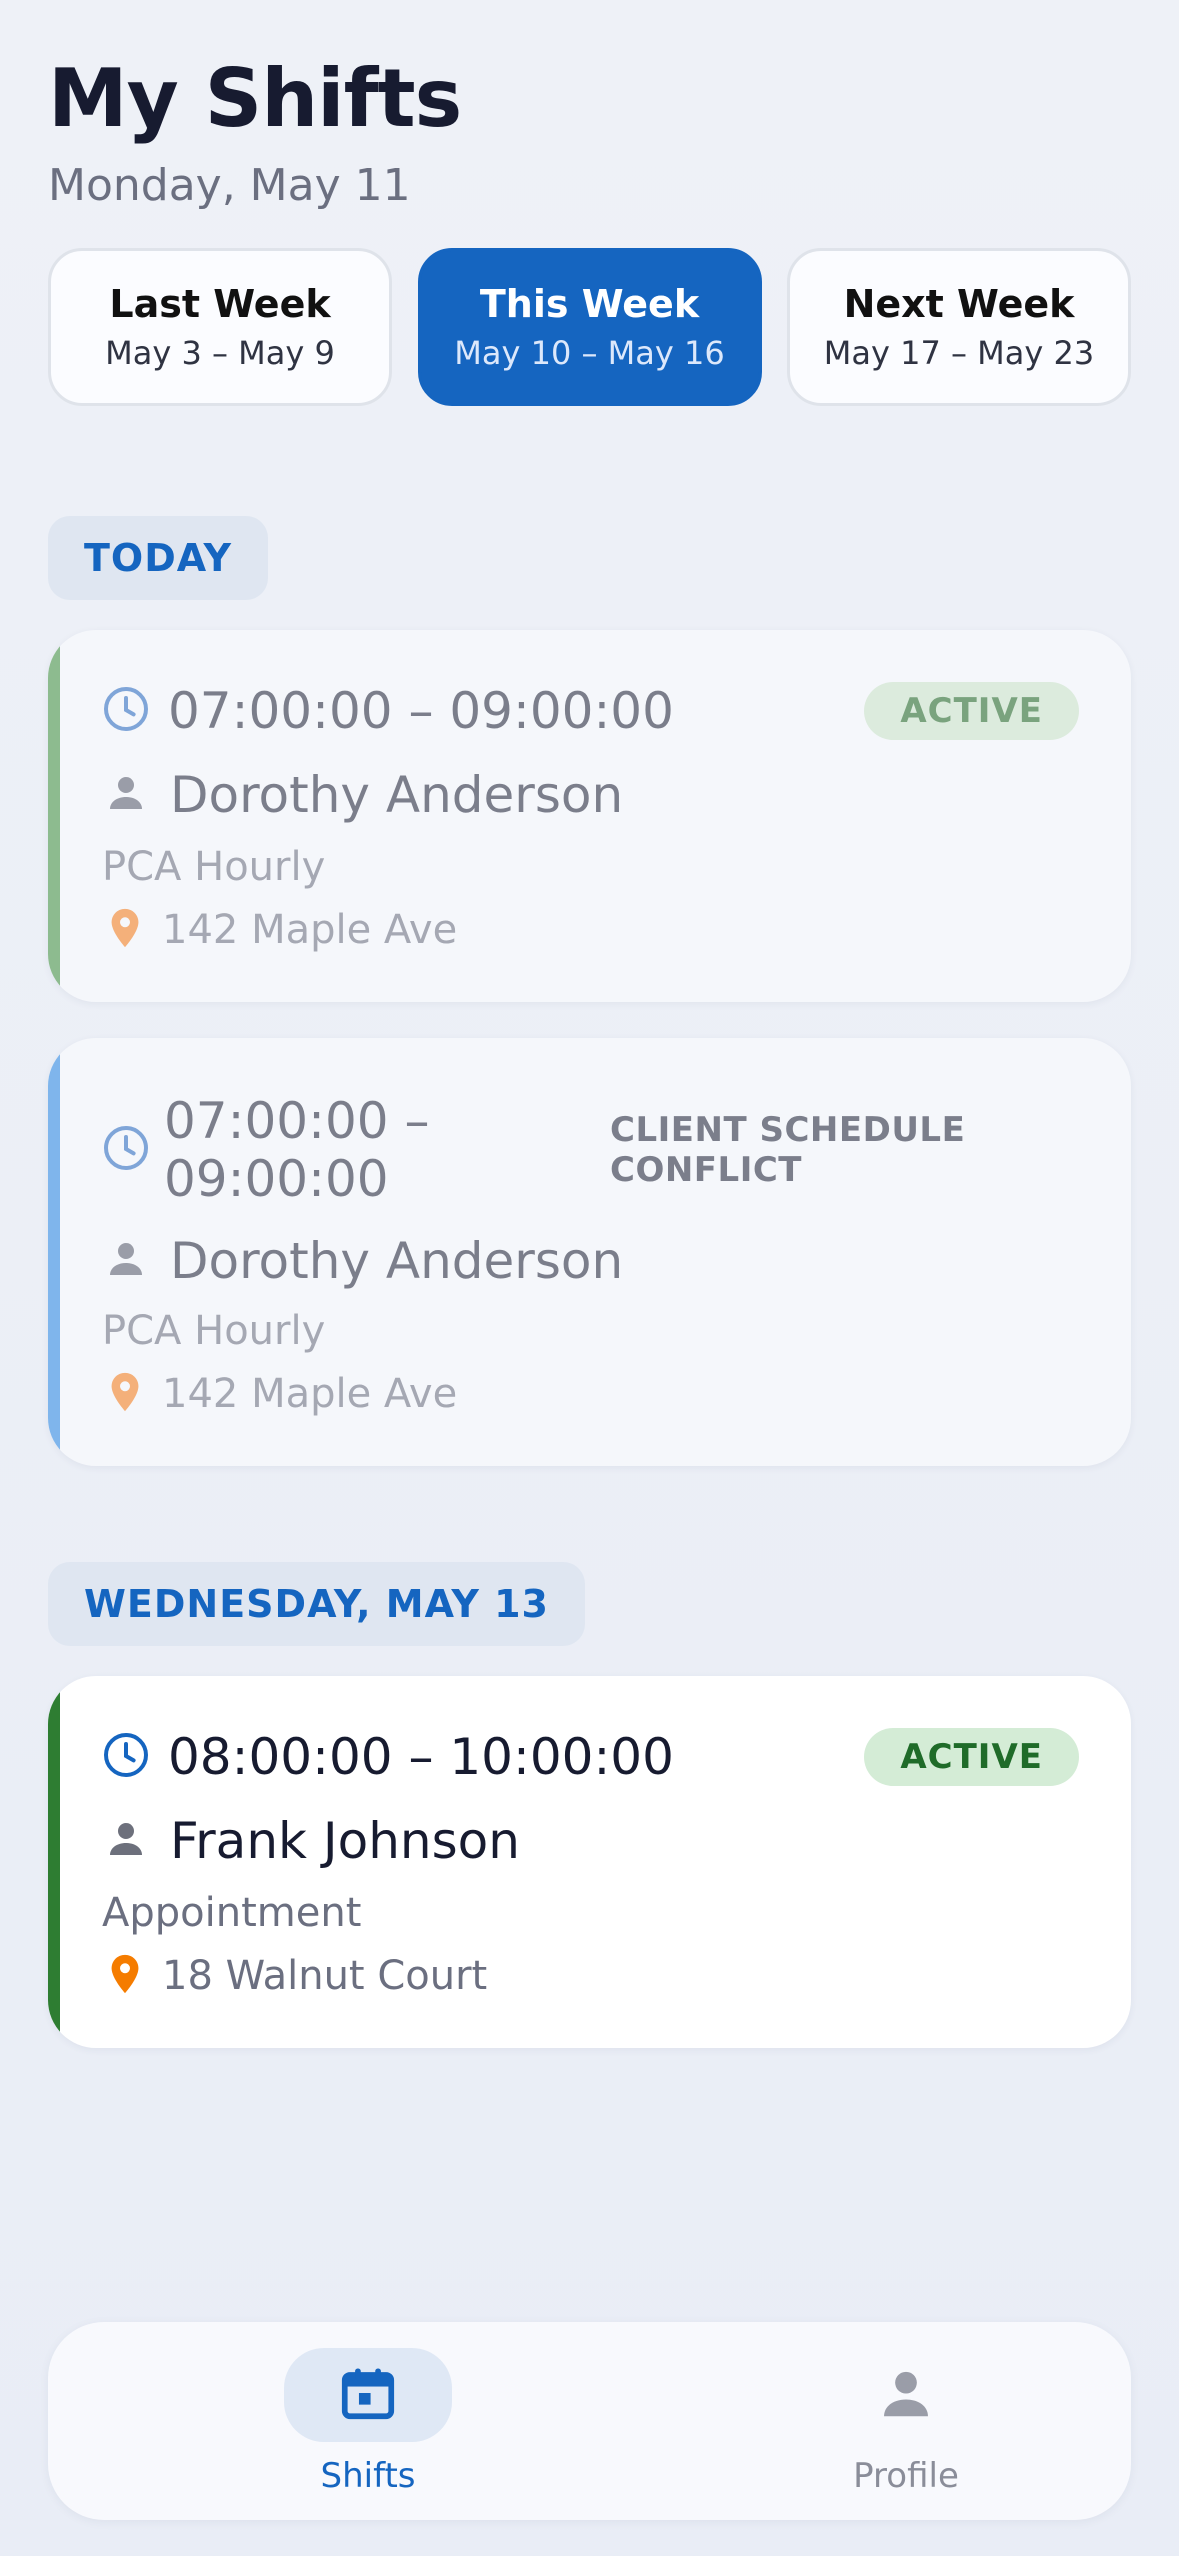  Describe the element at coordinates (220, 327) in the screenshot. I see `tab-last-week: Last Week May 3 – May 9` at that location.